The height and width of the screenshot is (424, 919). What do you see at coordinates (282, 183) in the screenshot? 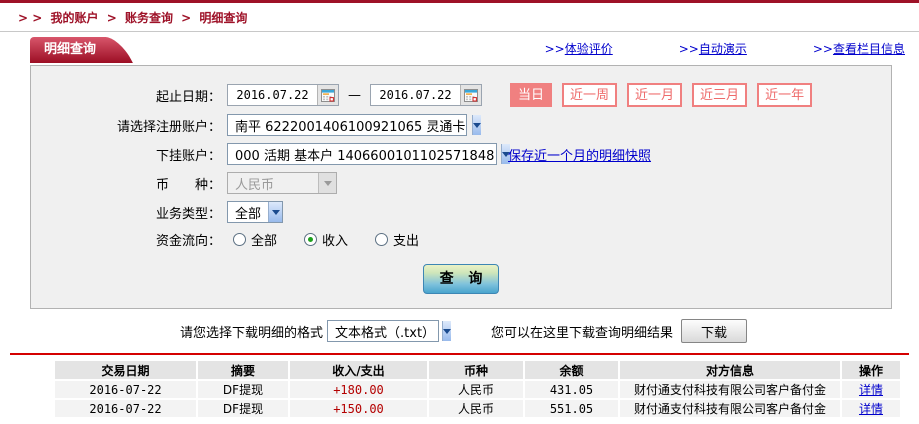
I see `currency-select: 人民币` at bounding box center [282, 183].